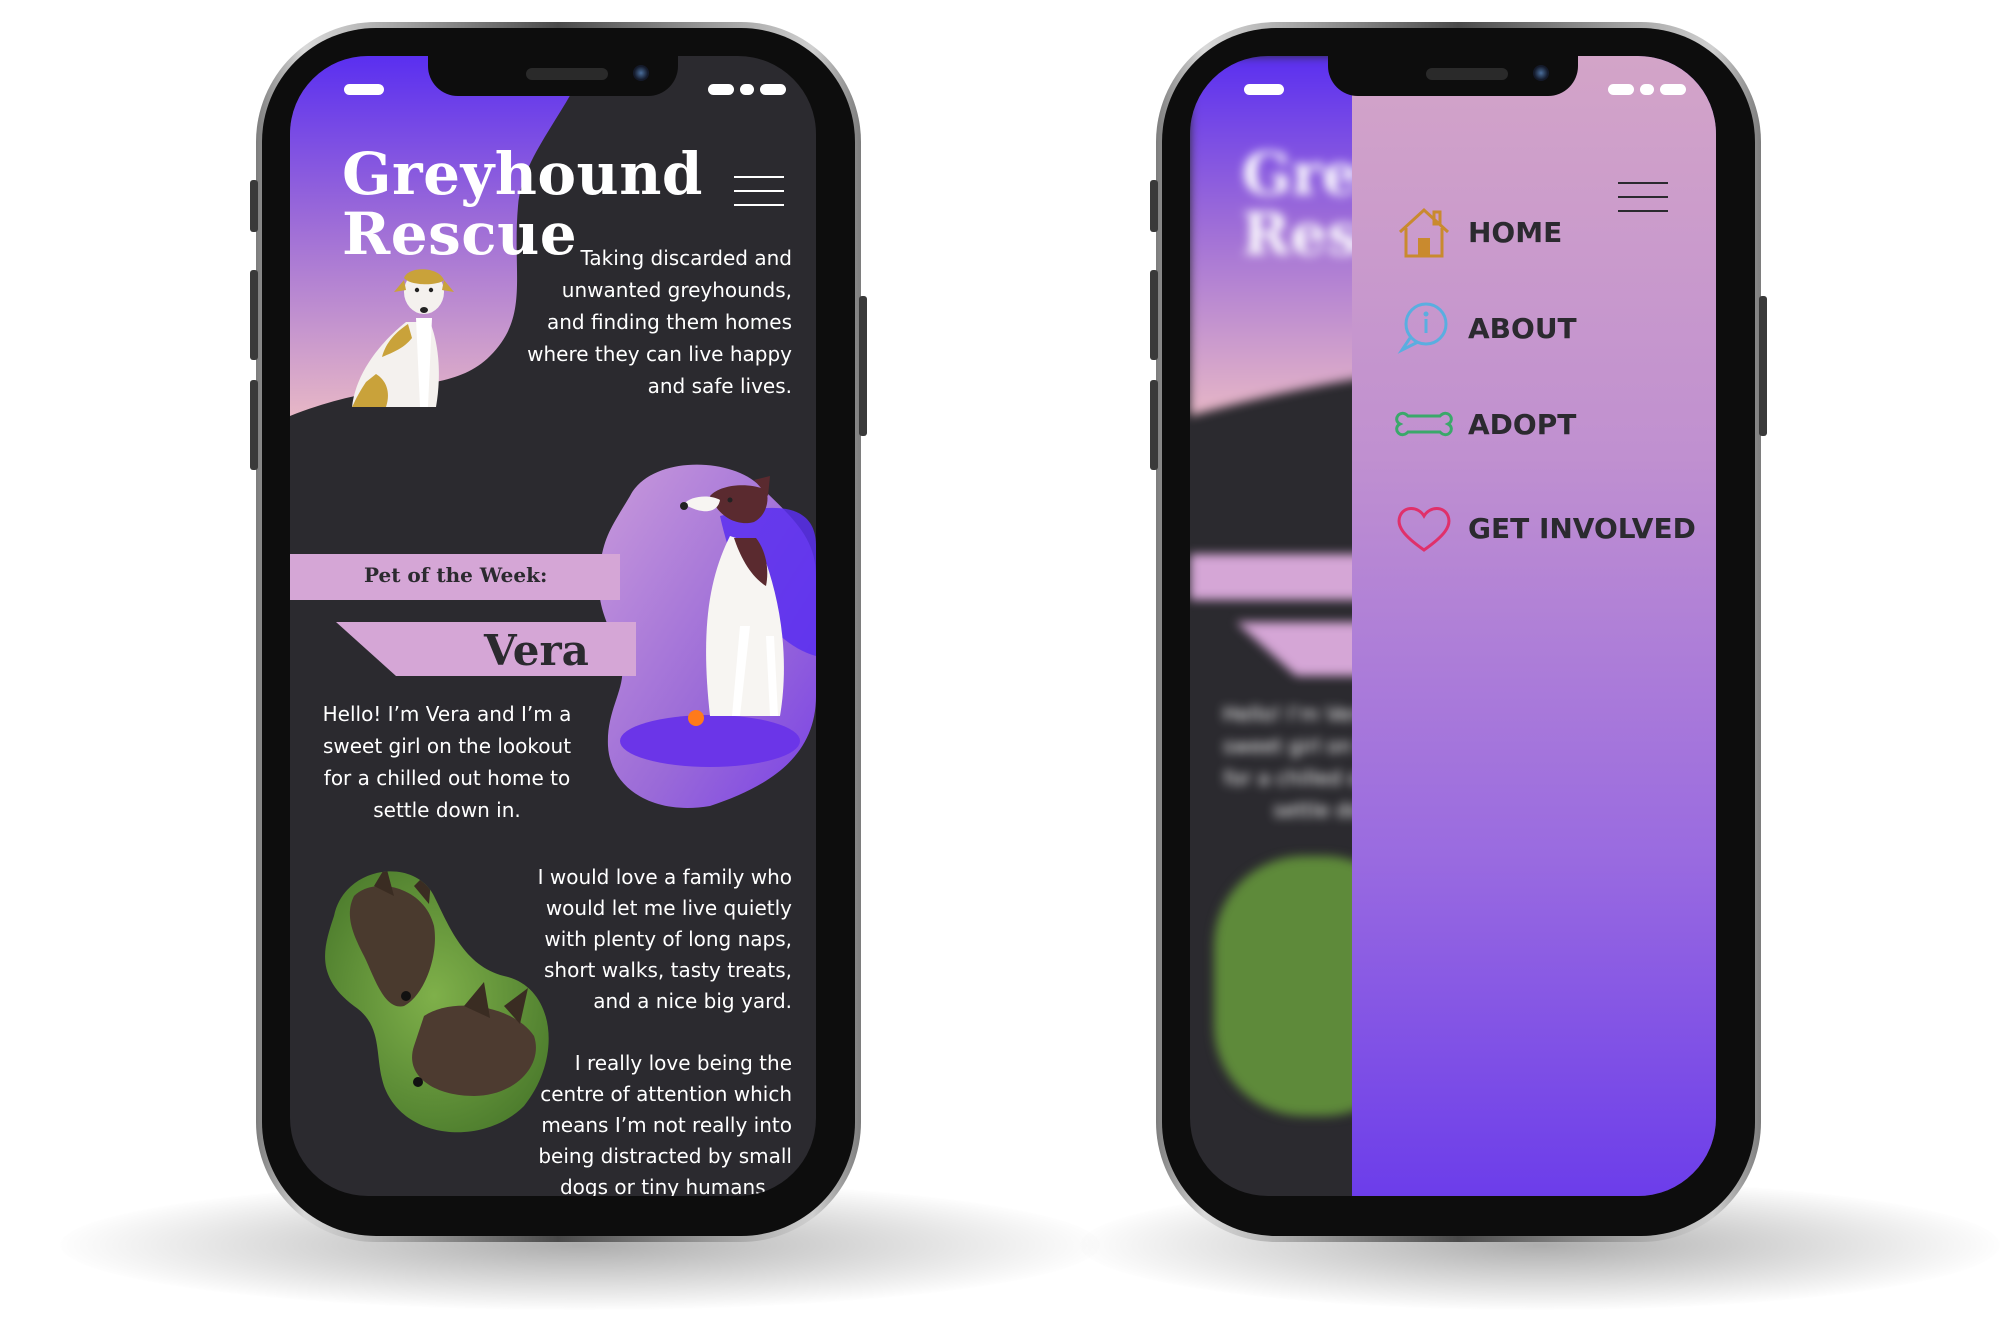 The width and height of the screenshot is (2000, 1320). I want to click on pet-photo-blob, so click(437, 1002).